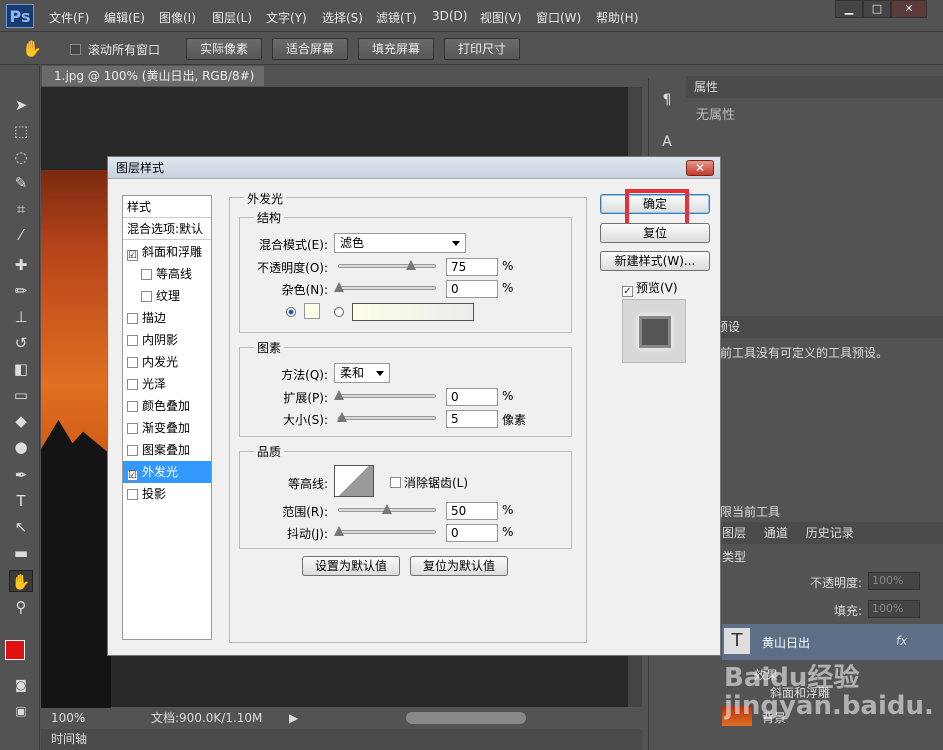  What do you see at coordinates (655, 233) in the screenshot?
I see `reset-button: 复位` at bounding box center [655, 233].